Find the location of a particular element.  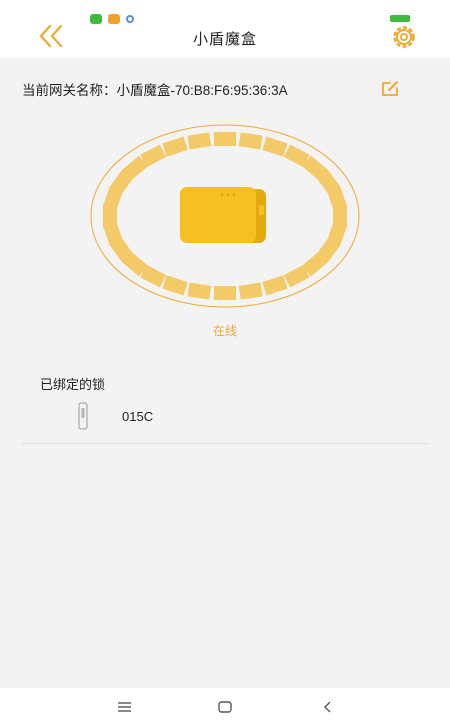

back-arrow-icon is located at coordinates (327, 707).